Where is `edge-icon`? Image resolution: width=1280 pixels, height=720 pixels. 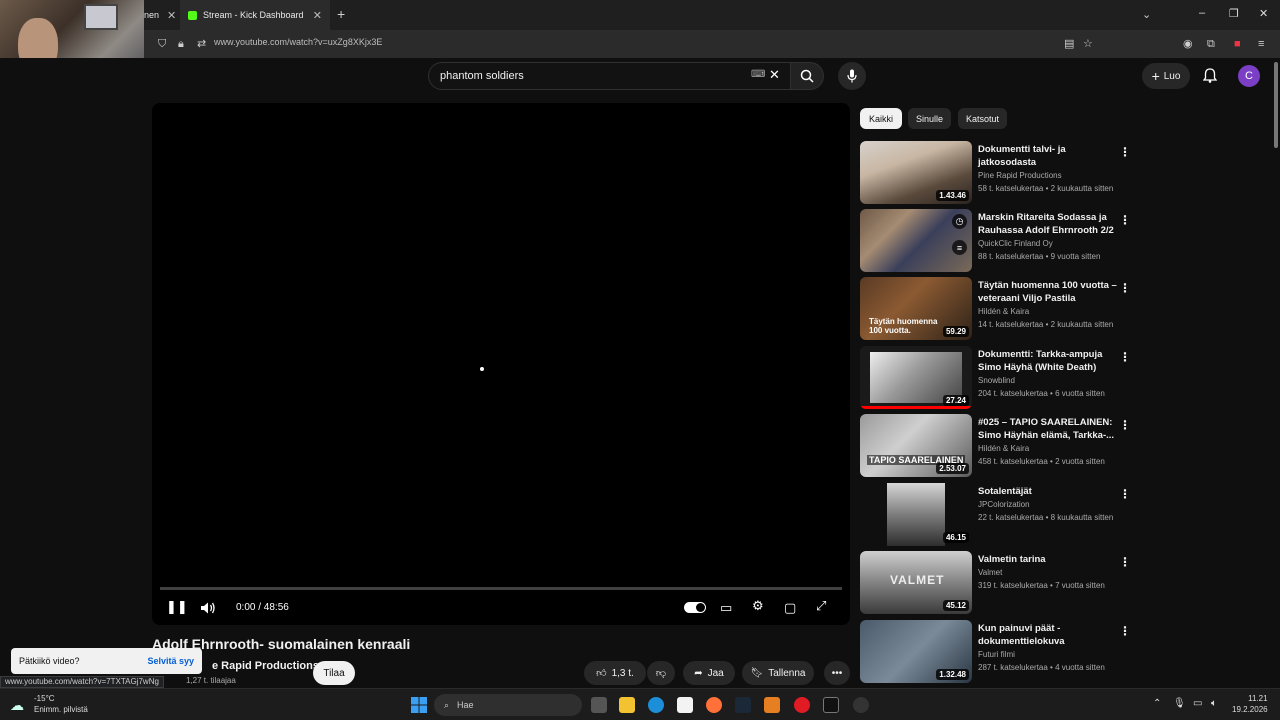 edge-icon is located at coordinates (656, 705).